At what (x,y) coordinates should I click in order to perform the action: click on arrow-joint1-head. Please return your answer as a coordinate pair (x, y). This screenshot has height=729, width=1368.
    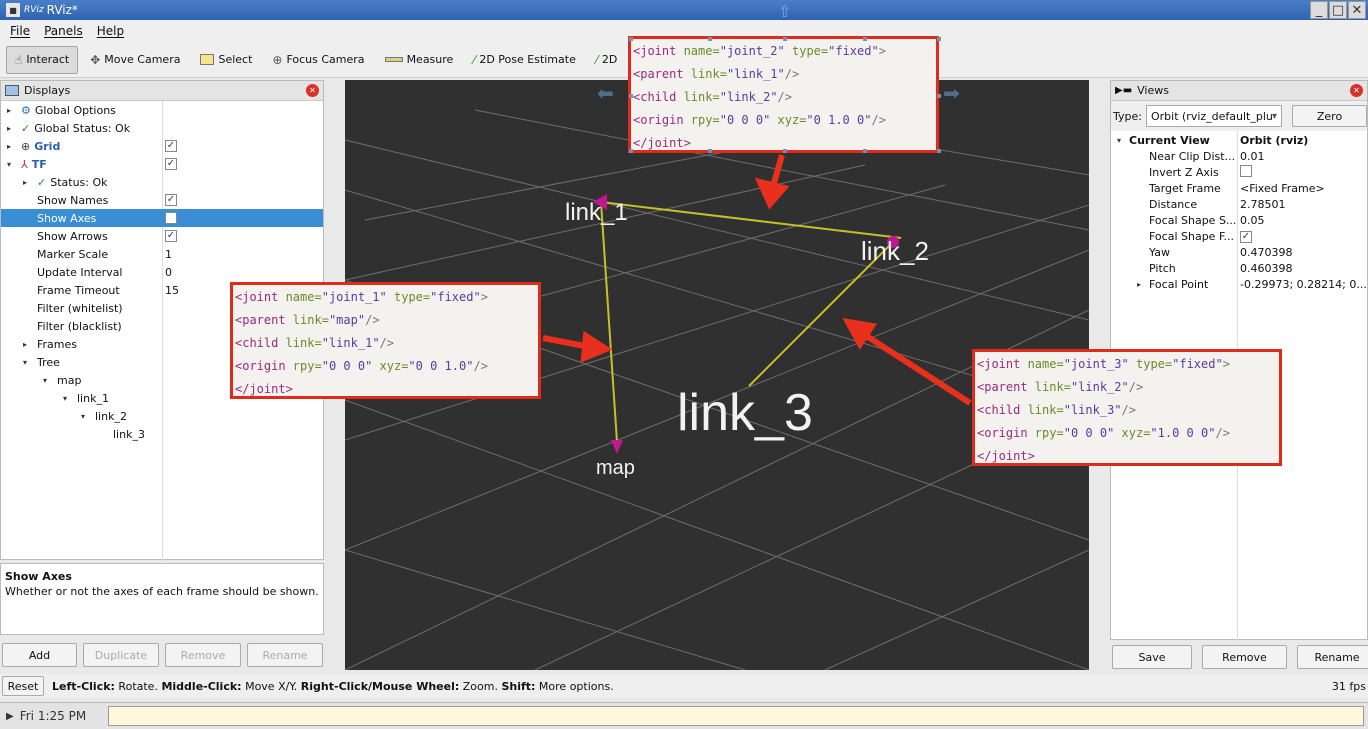
    Looking at the image, I should click on (596, 346).